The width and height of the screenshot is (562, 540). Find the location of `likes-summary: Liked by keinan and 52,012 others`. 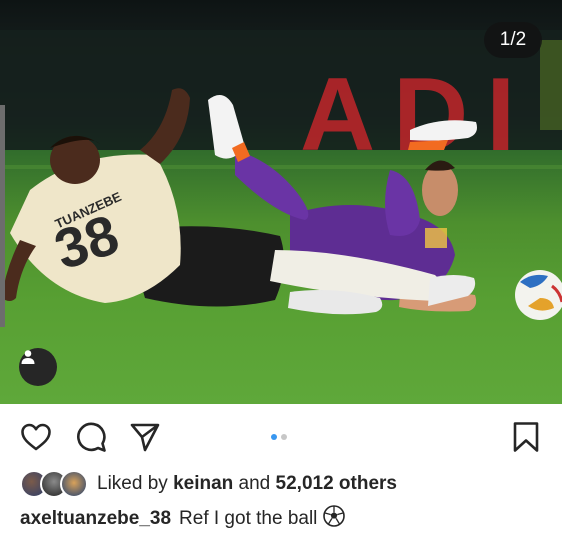

likes-summary: Liked by keinan and 52,012 others is located at coordinates (208, 484).